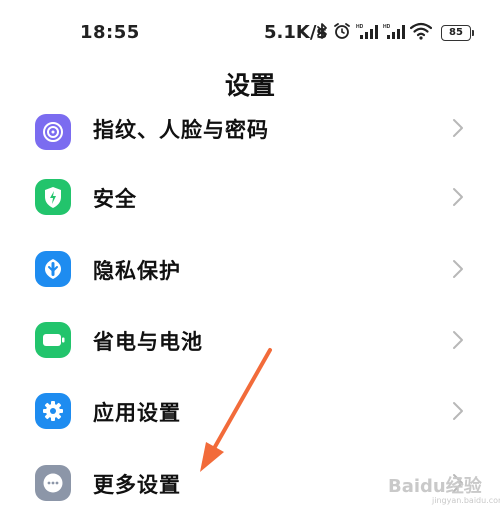  What do you see at coordinates (110, 32) in the screenshot?
I see `status-time: 18:55` at bounding box center [110, 32].